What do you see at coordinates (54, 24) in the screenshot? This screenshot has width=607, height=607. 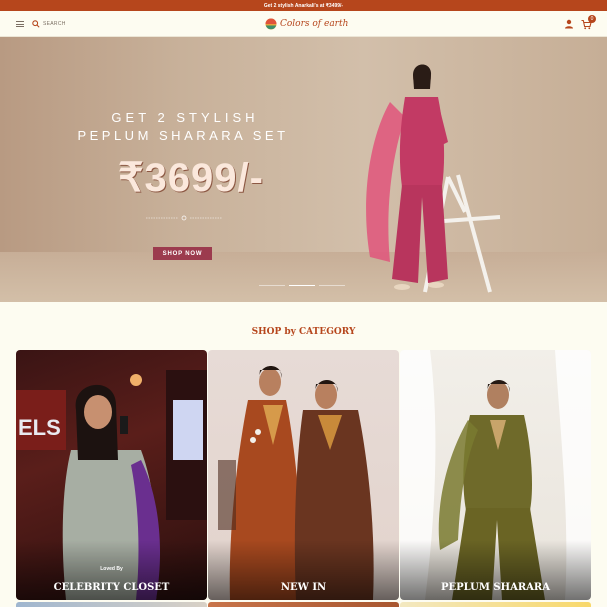 I see `search-label: SEARCH` at bounding box center [54, 24].